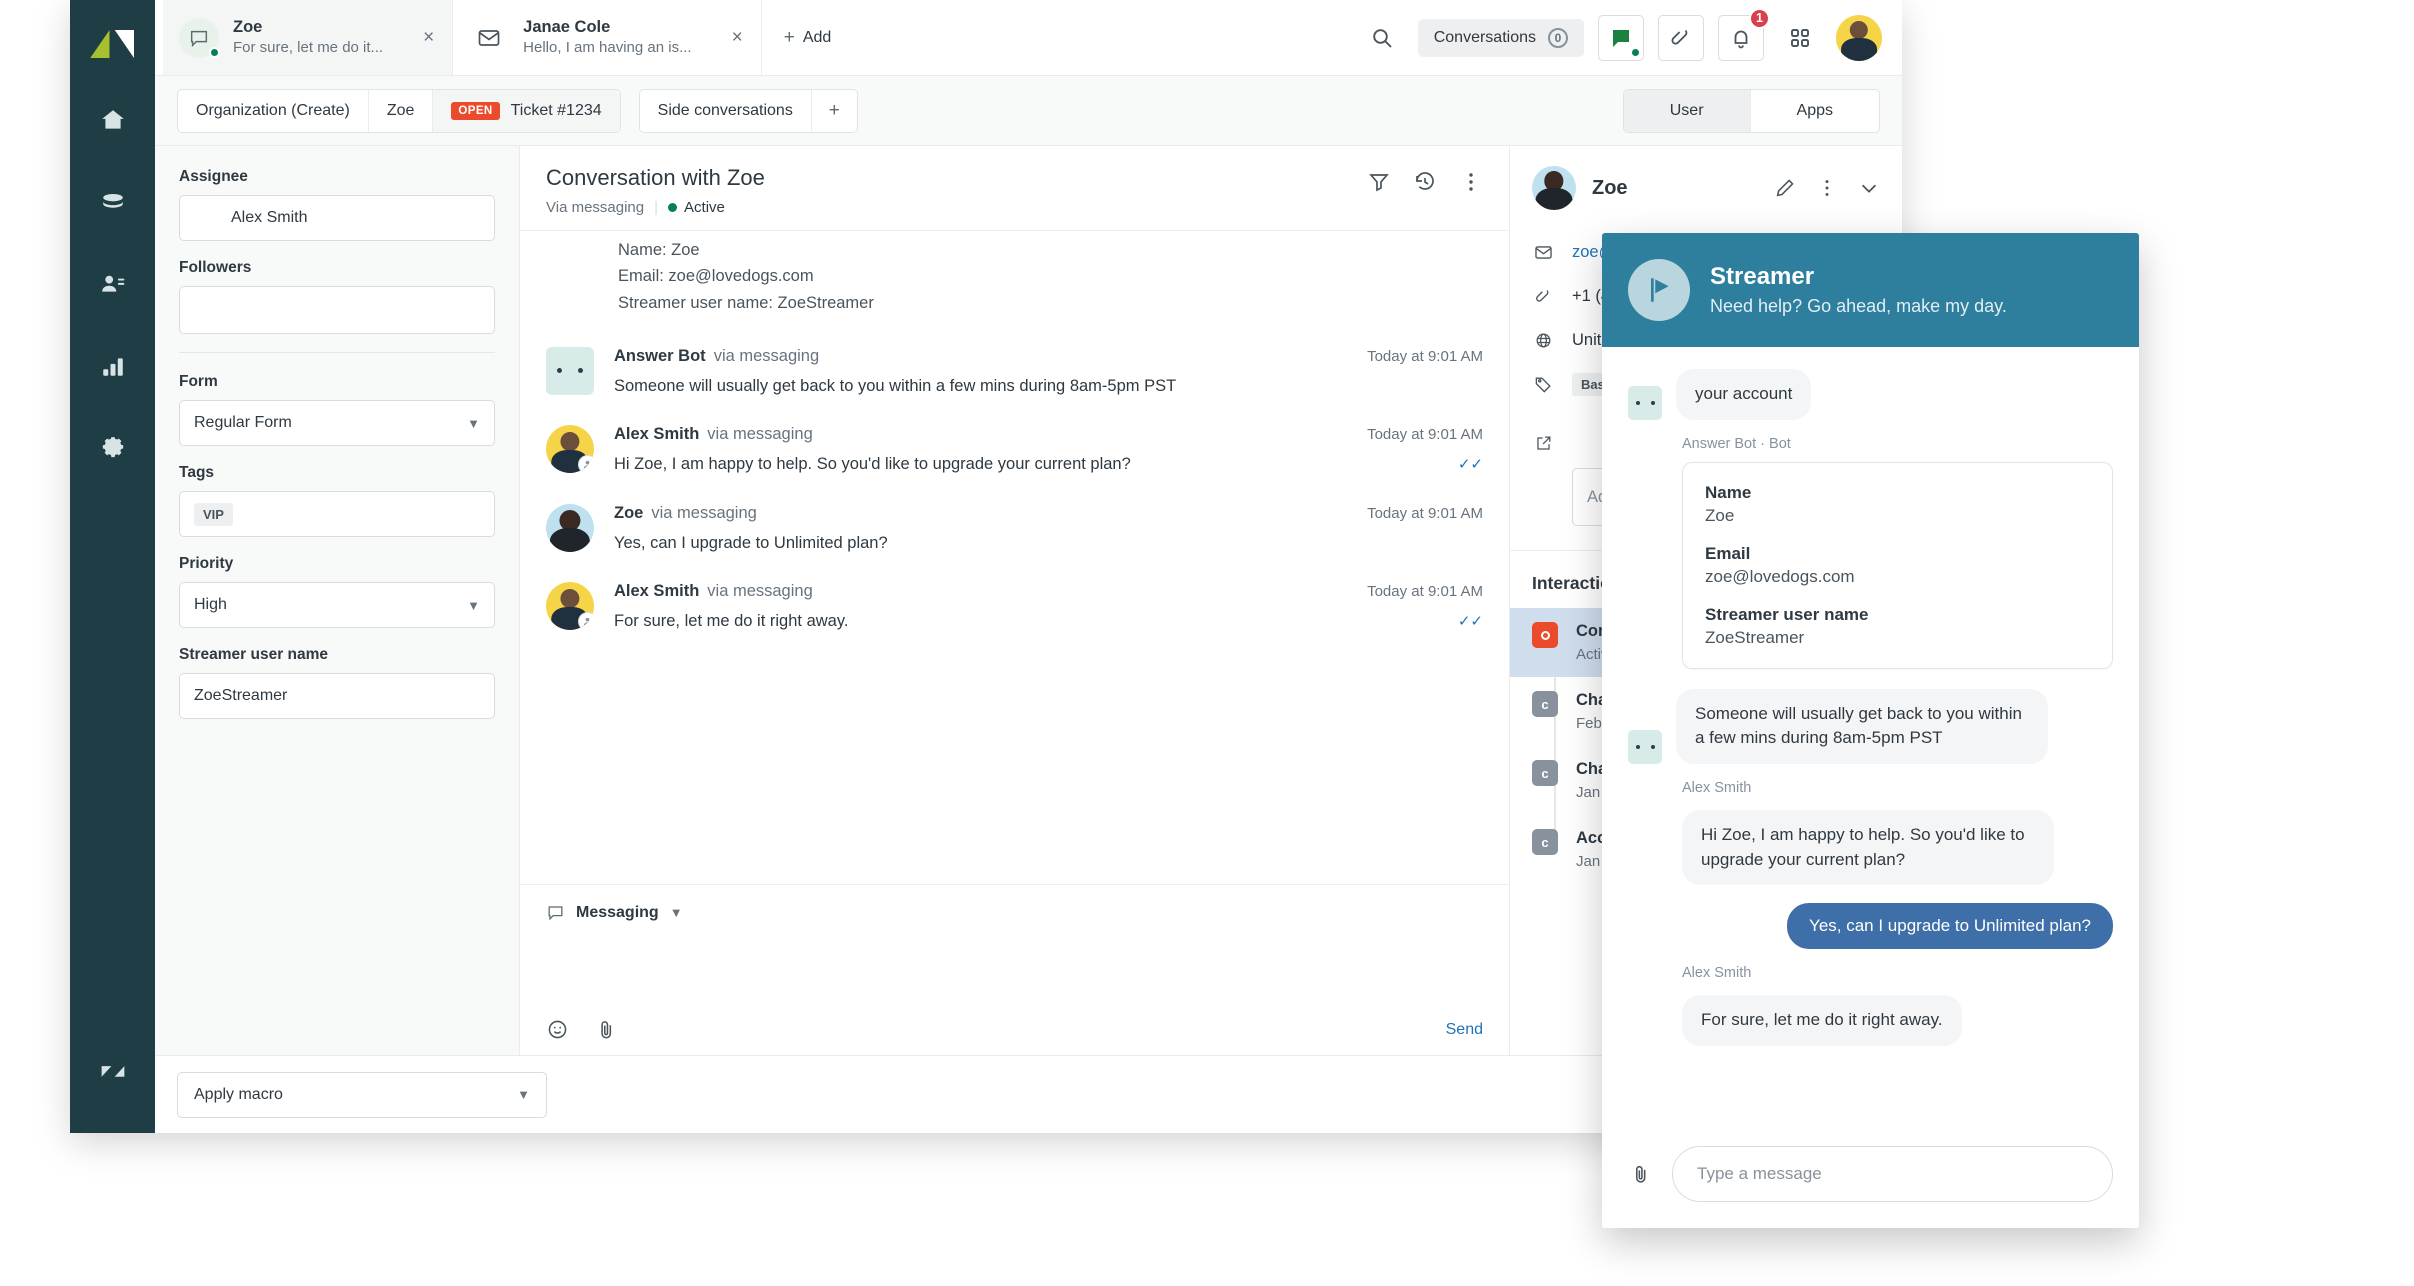  What do you see at coordinates (1814, 110) in the screenshot?
I see `tab-apps: Apps` at bounding box center [1814, 110].